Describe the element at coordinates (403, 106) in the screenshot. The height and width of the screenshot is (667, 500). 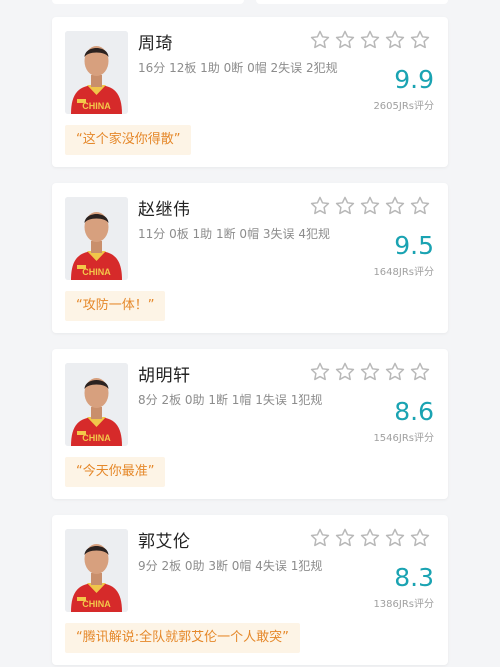
I see `rater-count: 2605JRs评分` at that location.